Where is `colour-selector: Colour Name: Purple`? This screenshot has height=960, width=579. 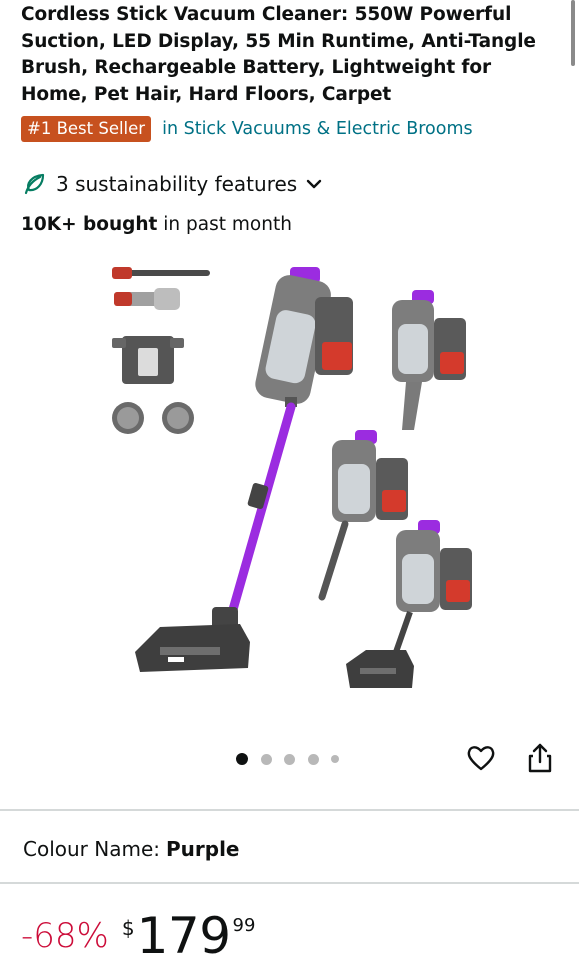 colour-selector: Colour Name: Purple is located at coordinates (131, 849).